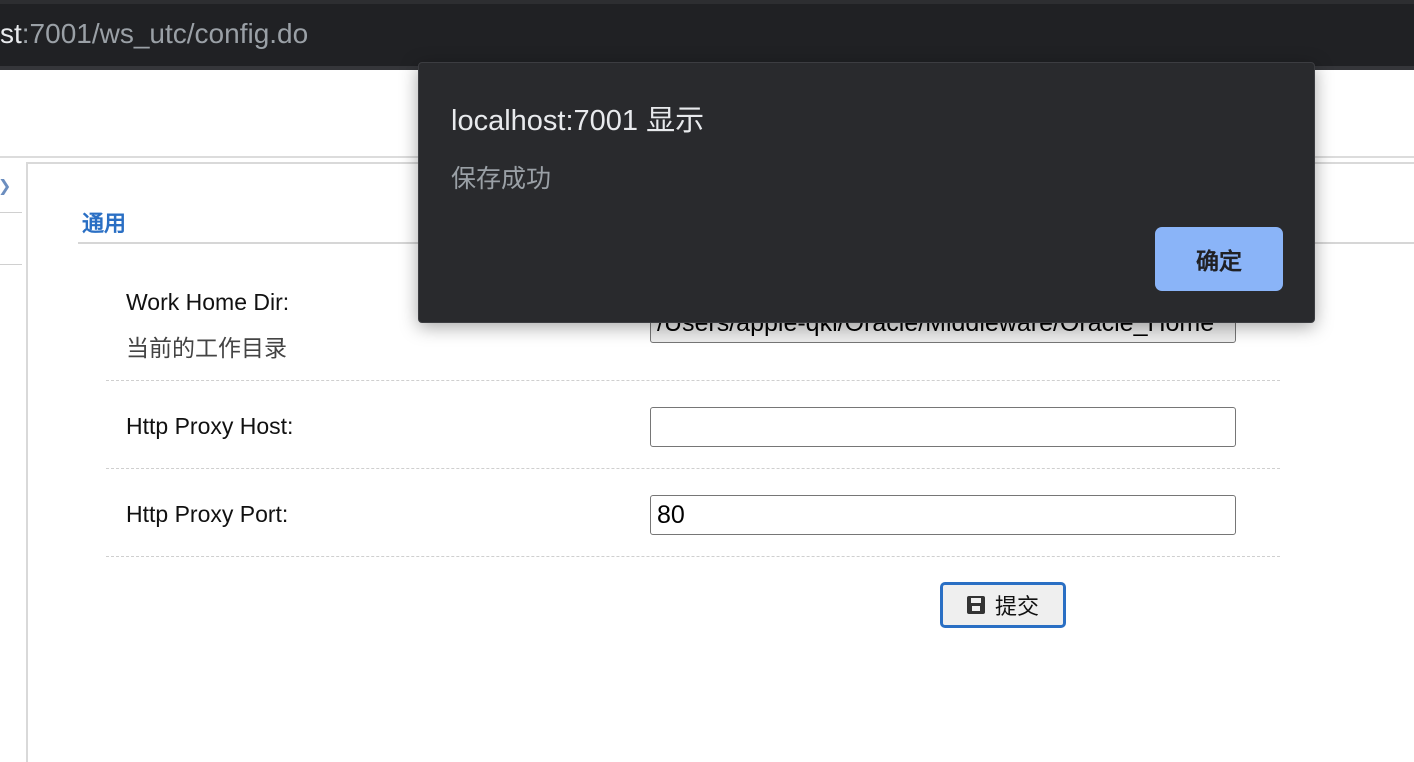  I want to click on ok-button: 确定, so click(1219, 259).